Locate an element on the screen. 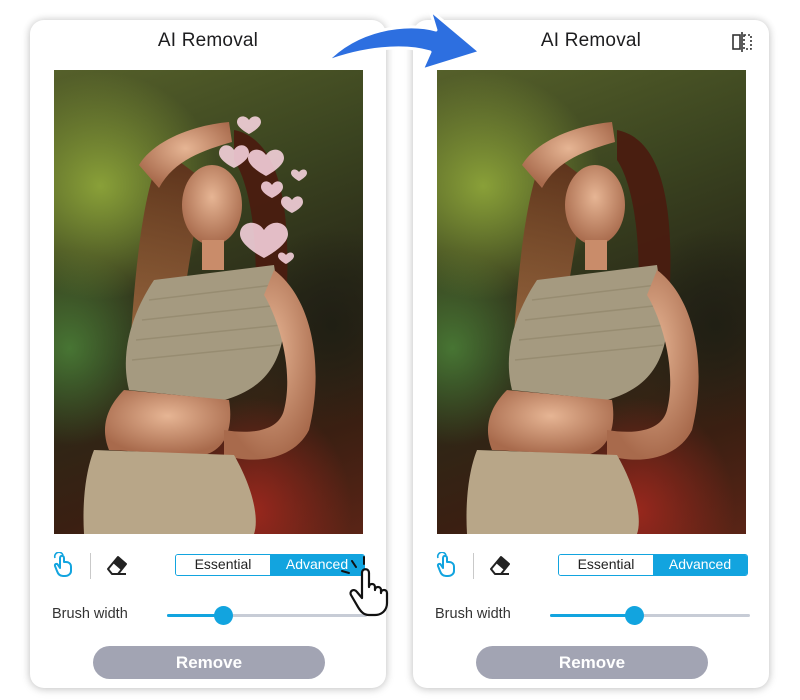  tab-advanced: Advanced is located at coordinates (700, 565).